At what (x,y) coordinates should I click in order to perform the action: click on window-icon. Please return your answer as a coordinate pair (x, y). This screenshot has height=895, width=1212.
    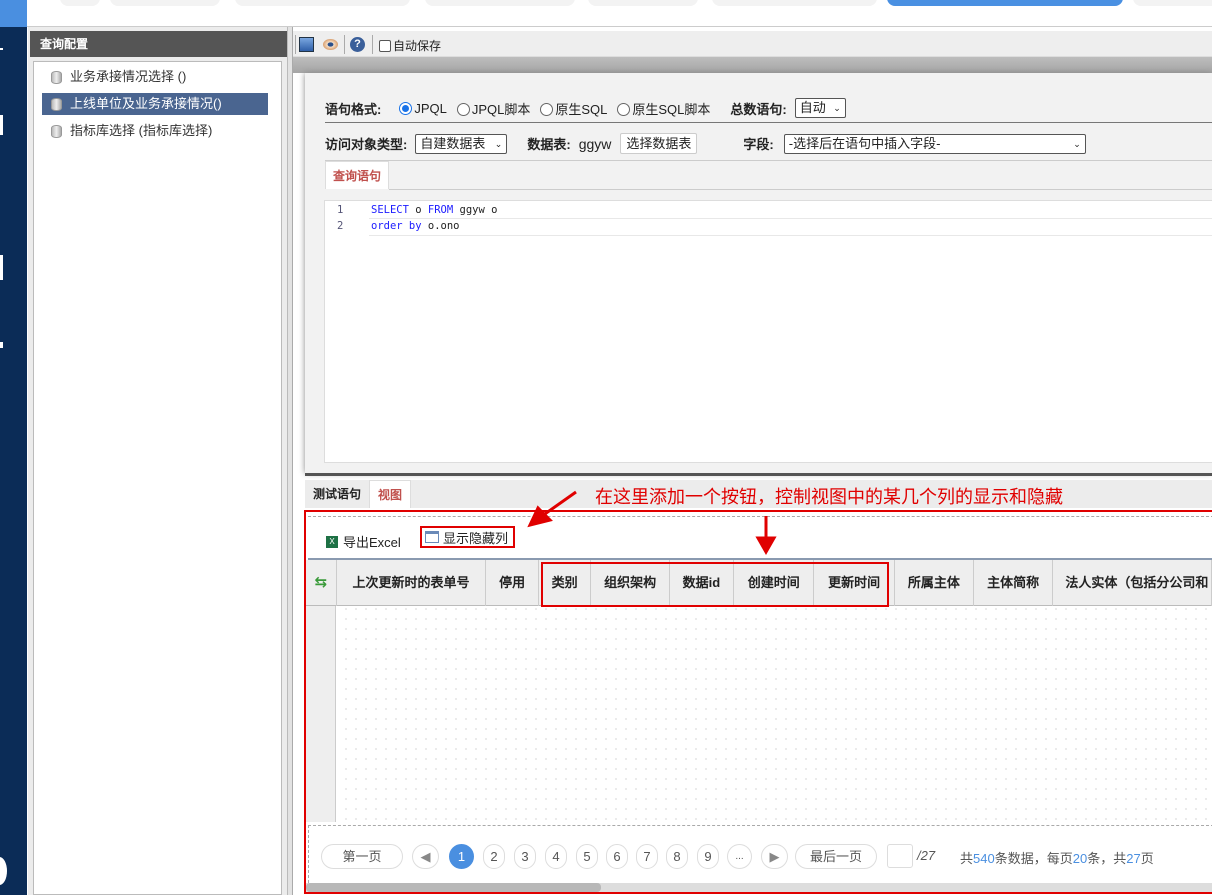
    Looking at the image, I should click on (432, 537).